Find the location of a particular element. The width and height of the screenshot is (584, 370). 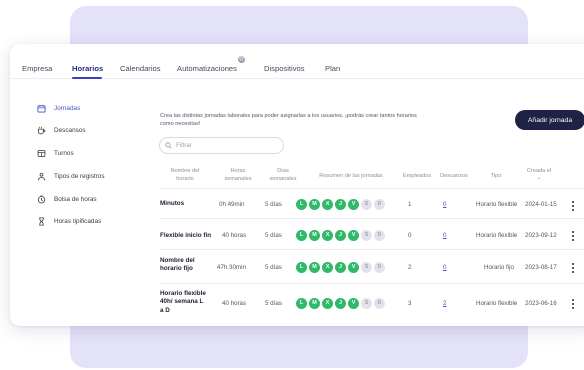

row-4-days: 5 días is located at coordinates (273, 303).